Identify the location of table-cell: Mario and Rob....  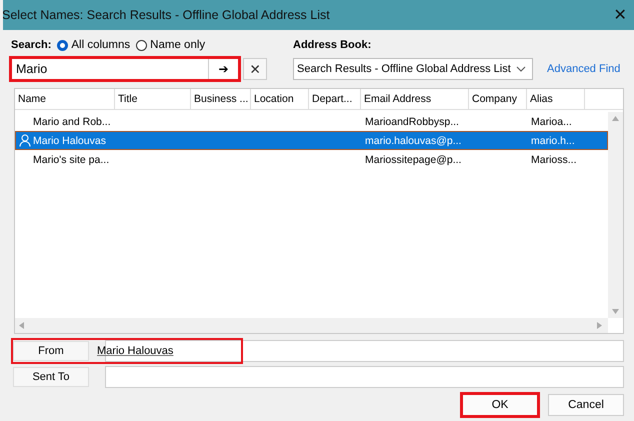
(72, 122).